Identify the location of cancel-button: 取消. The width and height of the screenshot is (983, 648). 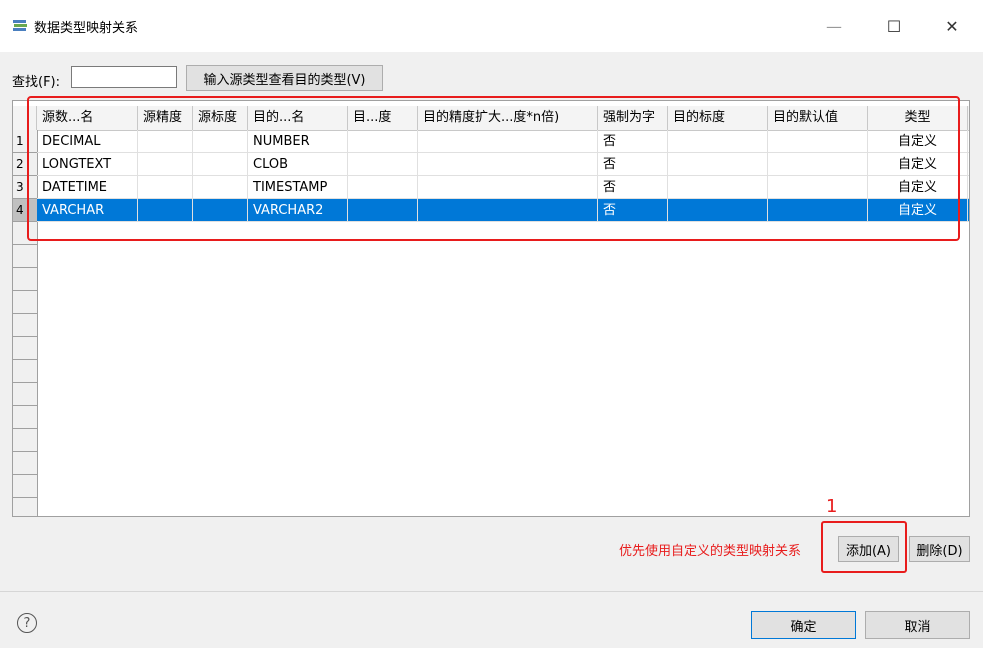
(917, 625).